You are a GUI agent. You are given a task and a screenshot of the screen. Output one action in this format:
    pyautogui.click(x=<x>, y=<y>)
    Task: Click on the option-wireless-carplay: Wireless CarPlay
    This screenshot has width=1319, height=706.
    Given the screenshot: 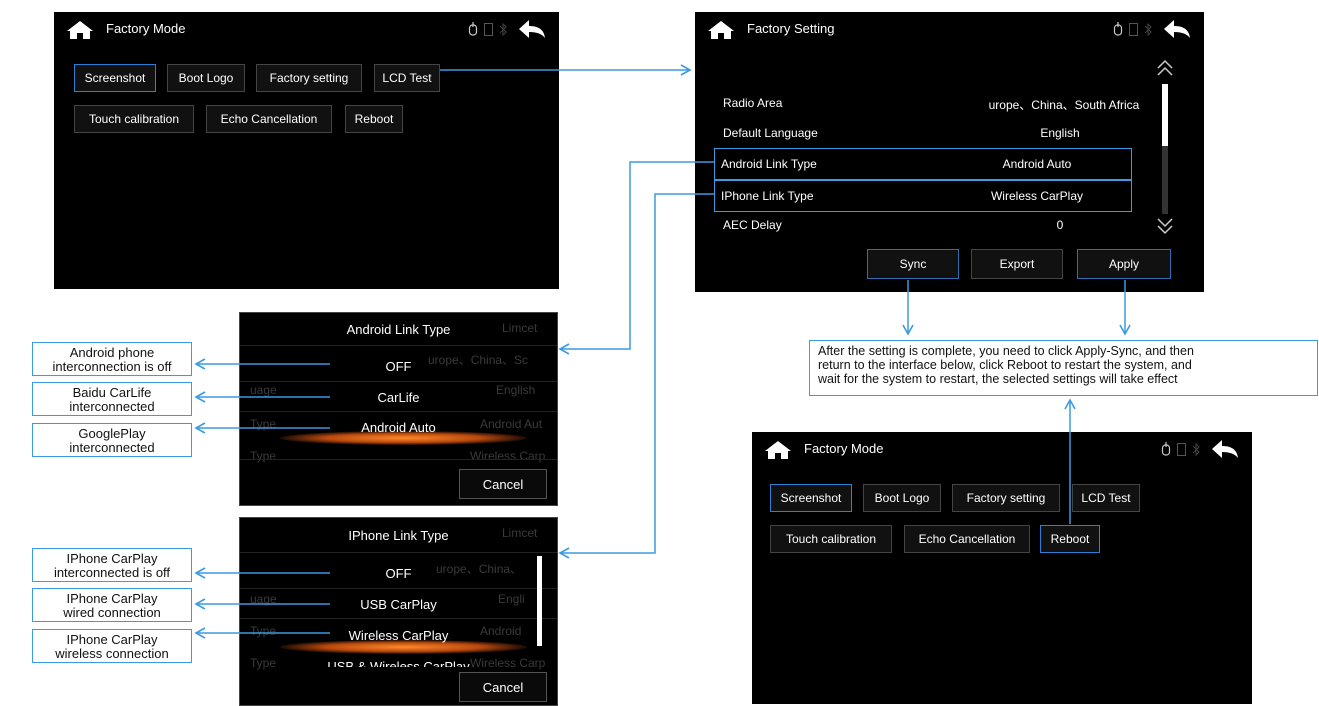 What is the action you would take?
    pyautogui.click(x=398, y=635)
    